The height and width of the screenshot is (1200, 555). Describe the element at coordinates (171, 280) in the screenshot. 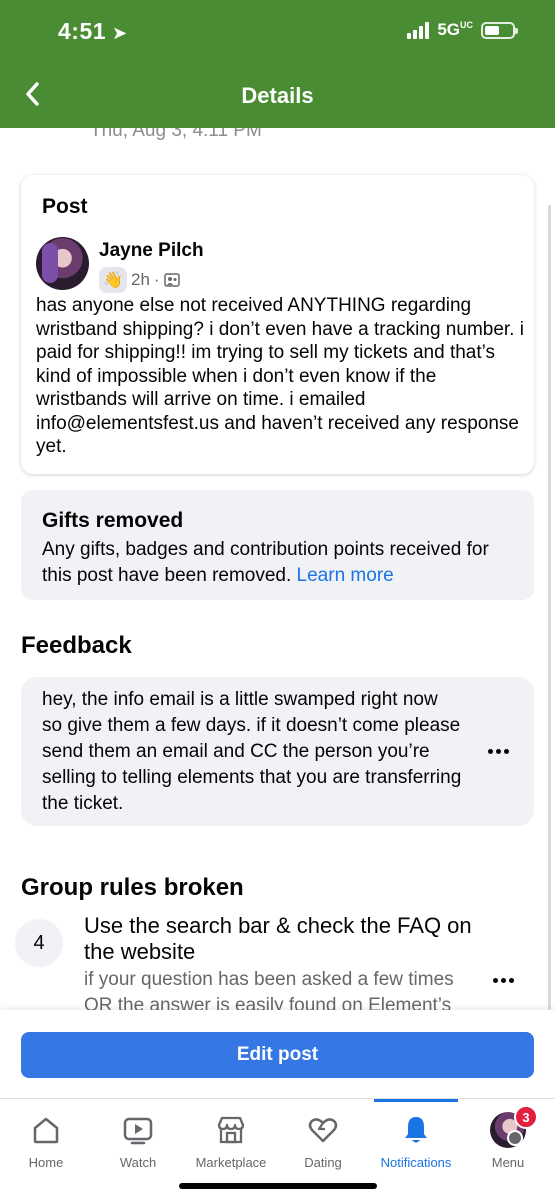

I see `group-privacy-icon` at that location.